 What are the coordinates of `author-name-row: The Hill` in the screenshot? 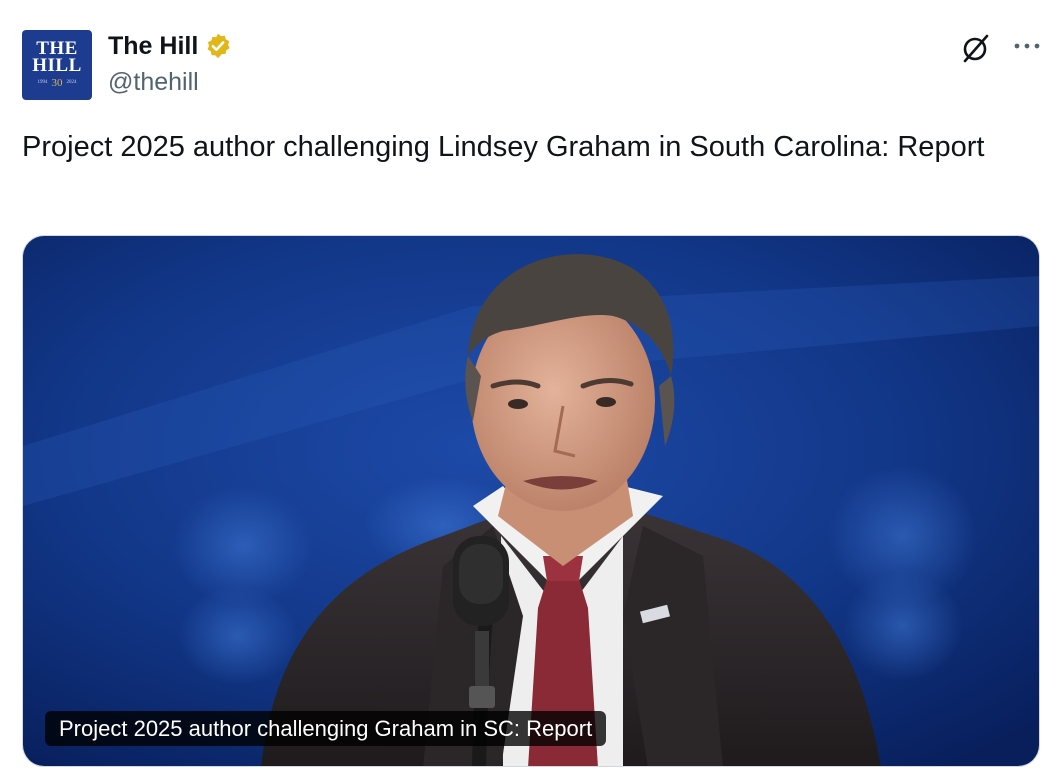 It's located at (170, 46).